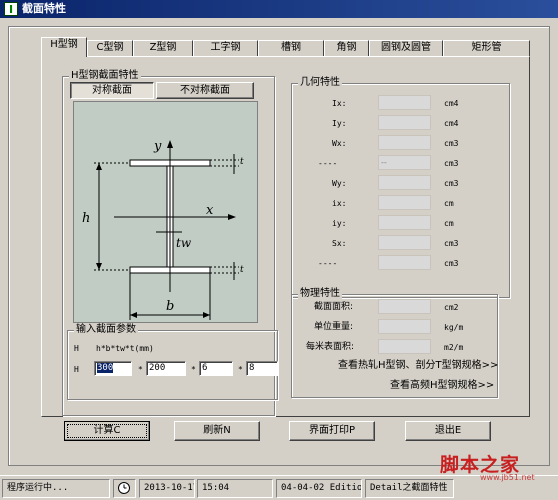  Describe the element at coordinates (339, 243) in the screenshot. I see `sx-label: Sx:` at that location.